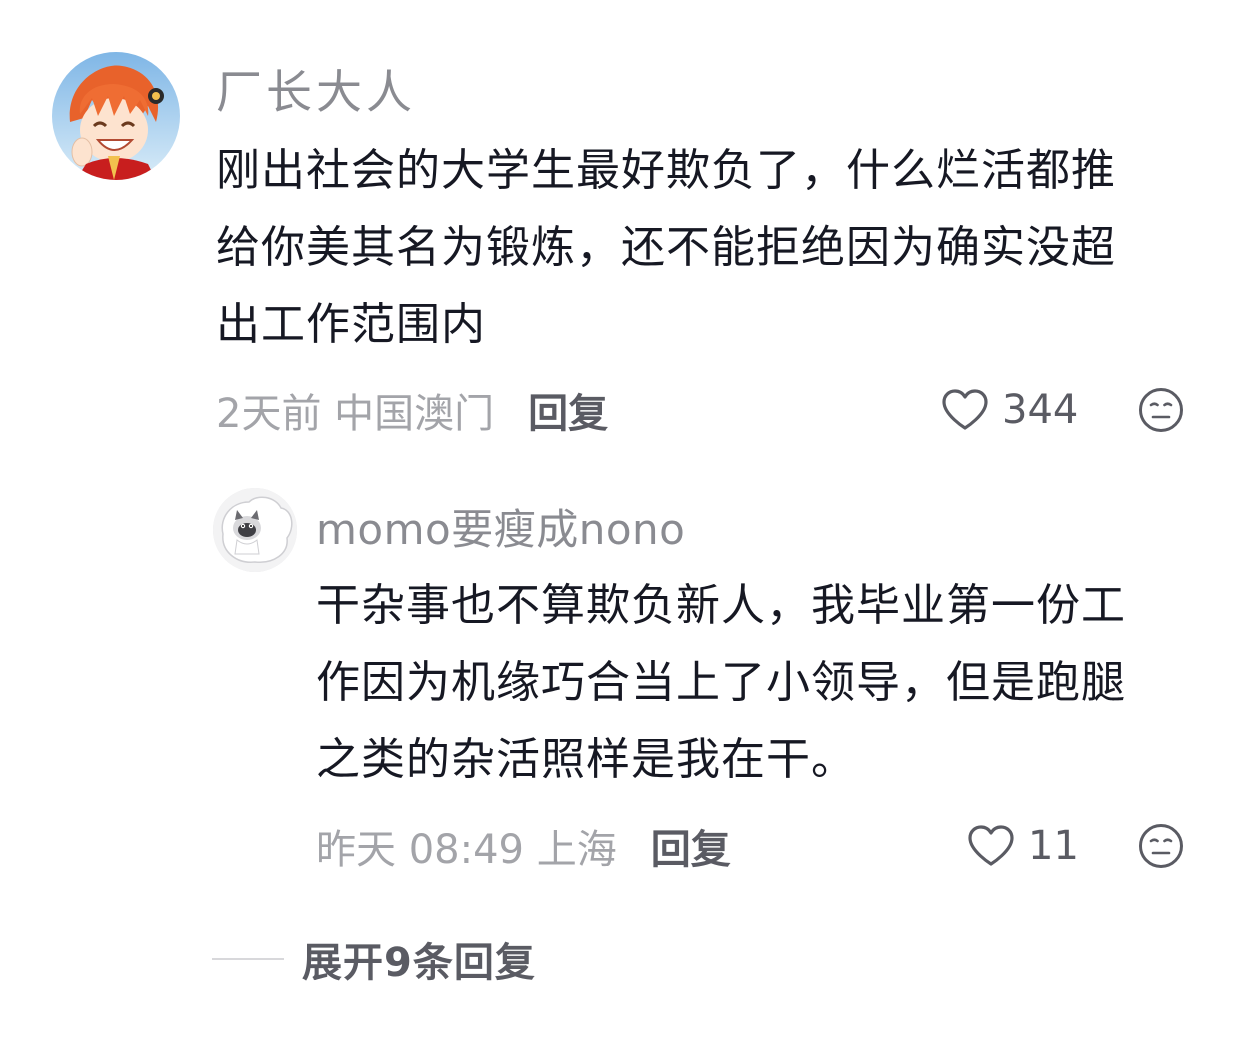 This screenshot has width=1260, height=1048. What do you see at coordinates (351, 324) in the screenshot?
I see `comment-text-line: 出工作范围内` at bounding box center [351, 324].